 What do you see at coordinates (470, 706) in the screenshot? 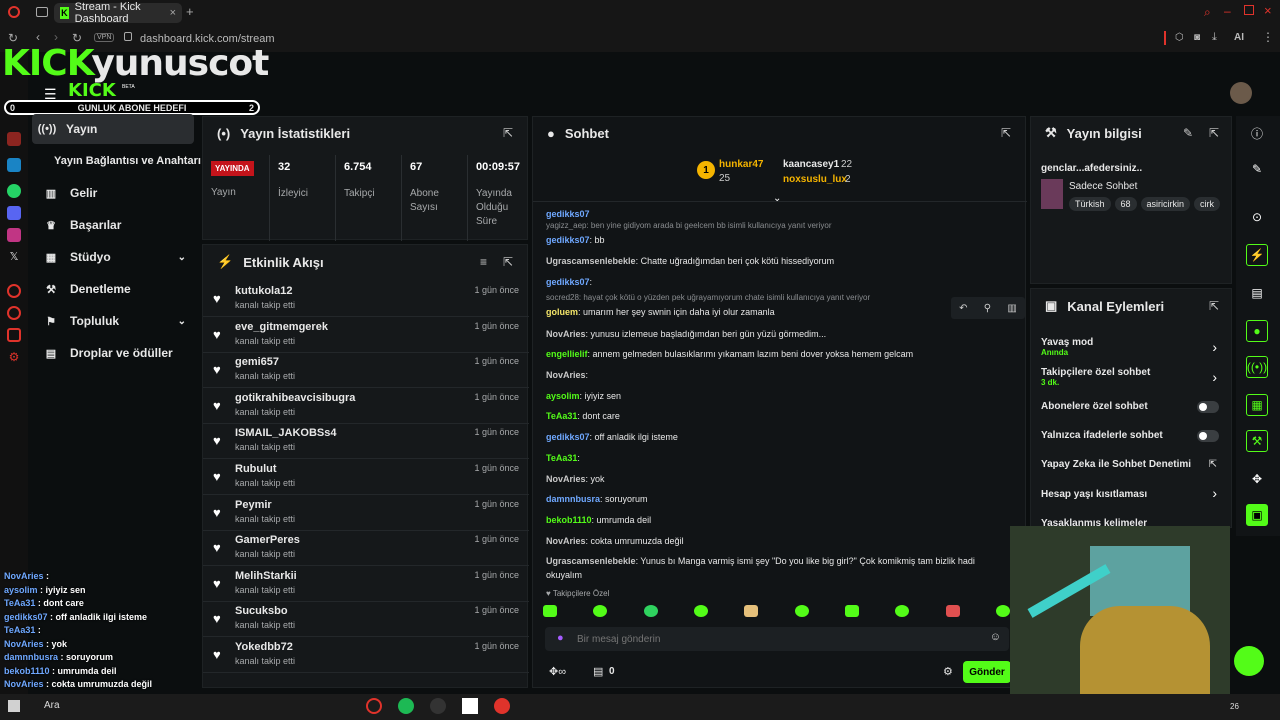
I see `app-icon` at bounding box center [470, 706].